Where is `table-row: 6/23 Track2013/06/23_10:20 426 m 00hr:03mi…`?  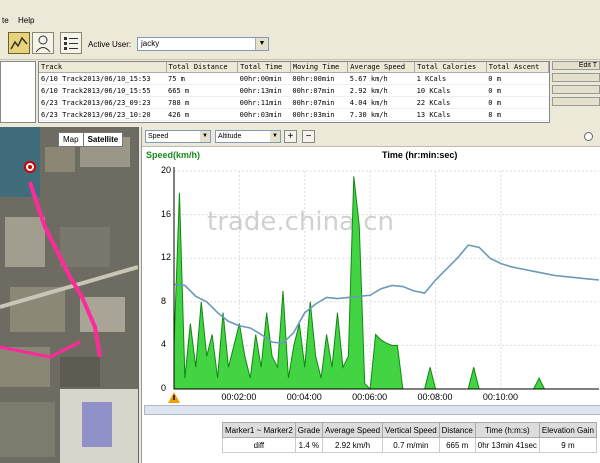
table-row: 6/23 Track2013/06/23_10:20 426 m 00hr:03mi… is located at coordinates (294, 114).